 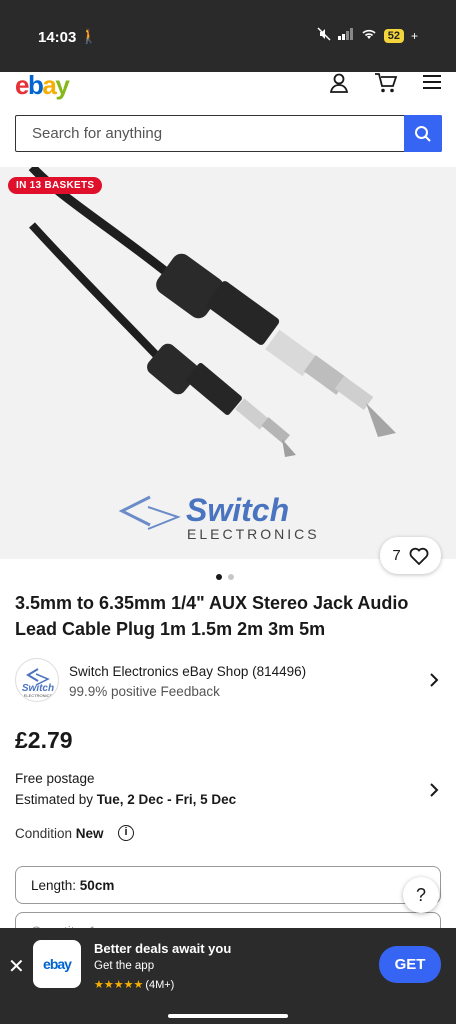 What do you see at coordinates (144, 691) in the screenshot?
I see `seller-feedback: 99.9% positive Feedback` at bounding box center [144, 691].